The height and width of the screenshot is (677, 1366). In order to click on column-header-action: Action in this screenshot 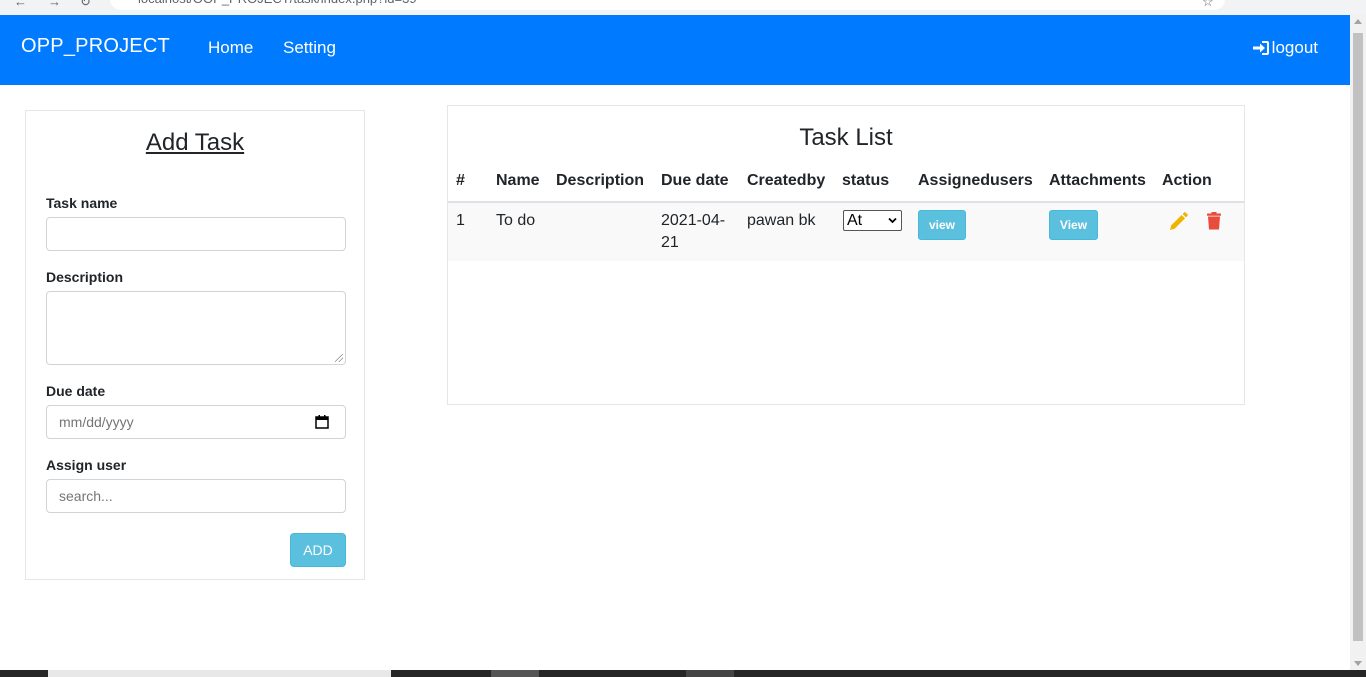, I will do `click(1187, 180)`.